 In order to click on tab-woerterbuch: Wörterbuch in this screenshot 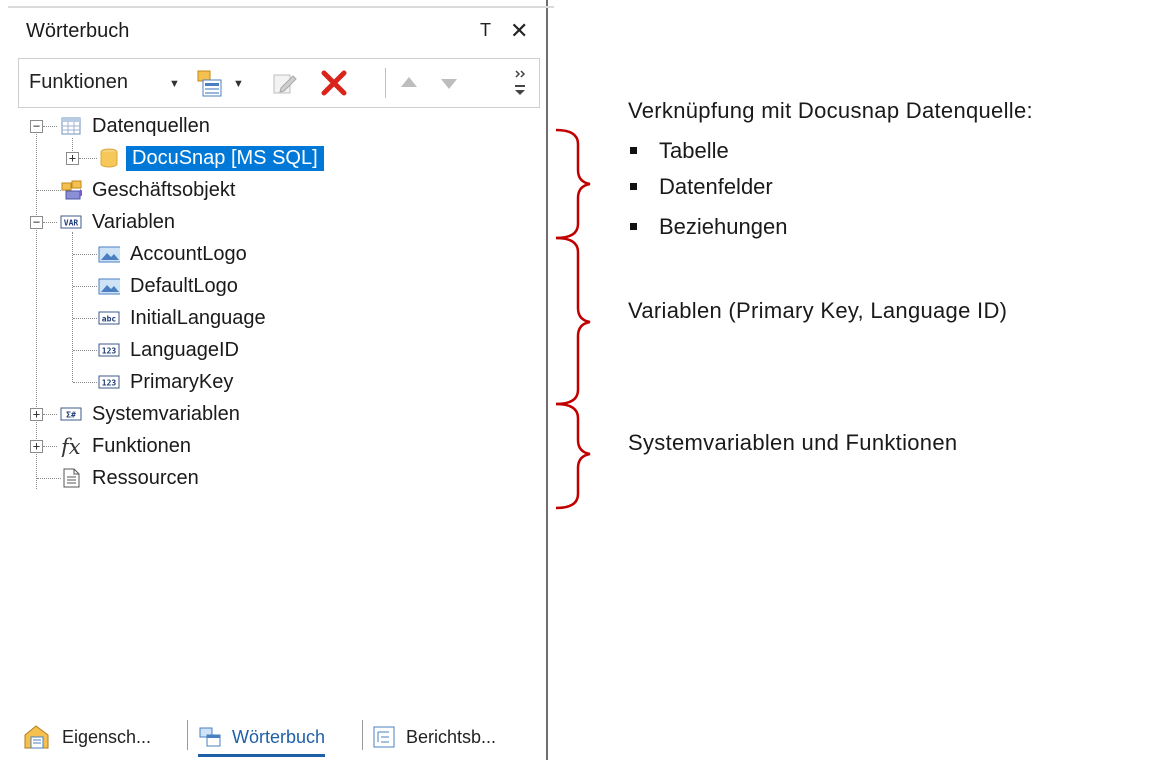, I will do `click(262, 738)`.